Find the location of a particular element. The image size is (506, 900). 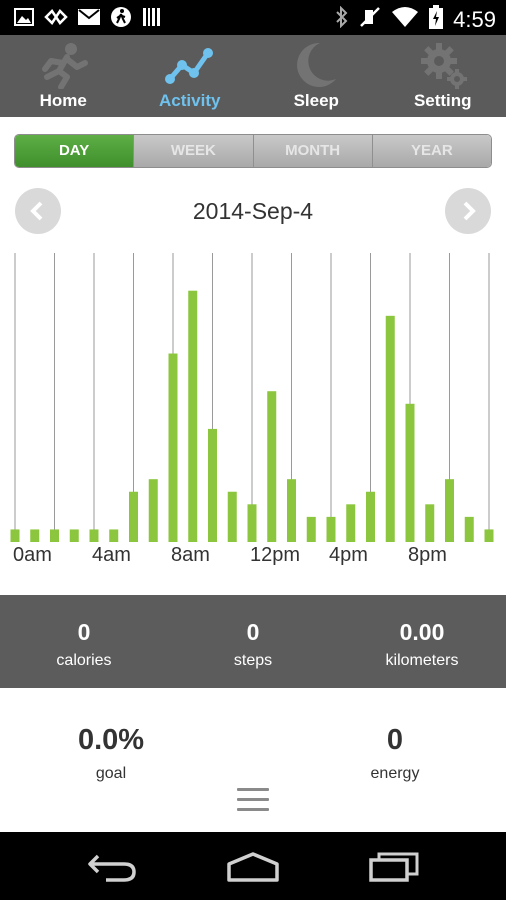

tab-setting: Setting is located at coordinates (443, 76).